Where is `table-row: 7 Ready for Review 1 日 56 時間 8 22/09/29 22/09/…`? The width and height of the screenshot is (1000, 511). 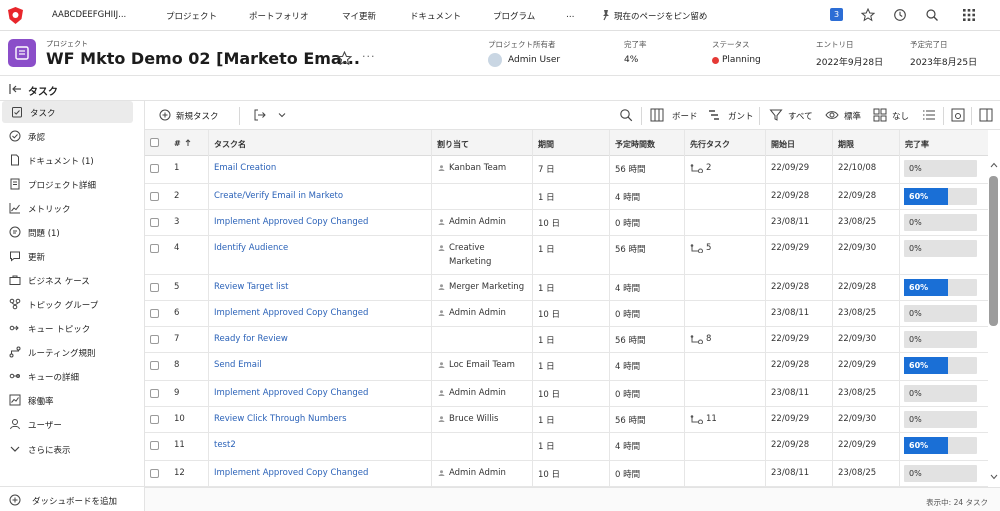 table-row: 7 Ready for Review 1 日 56 時間 8 22/09/29 22/09/… is located at coordinates (566, 340).